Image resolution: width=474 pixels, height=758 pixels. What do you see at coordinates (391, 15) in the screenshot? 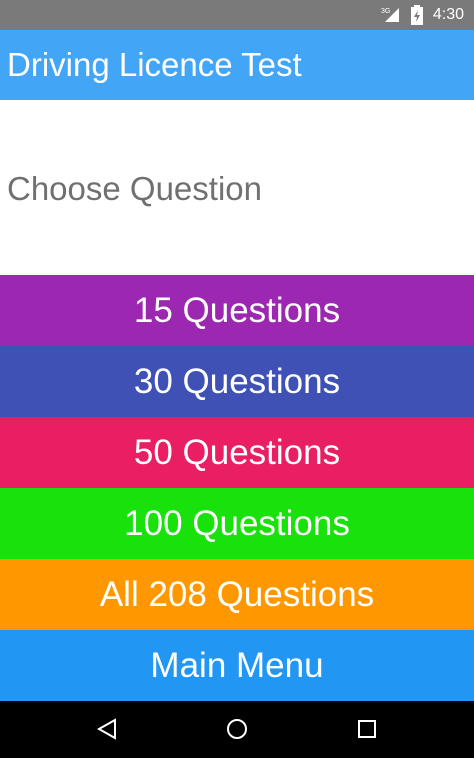
I see `signal-icon: 3G` at bounding box center [391, 15].